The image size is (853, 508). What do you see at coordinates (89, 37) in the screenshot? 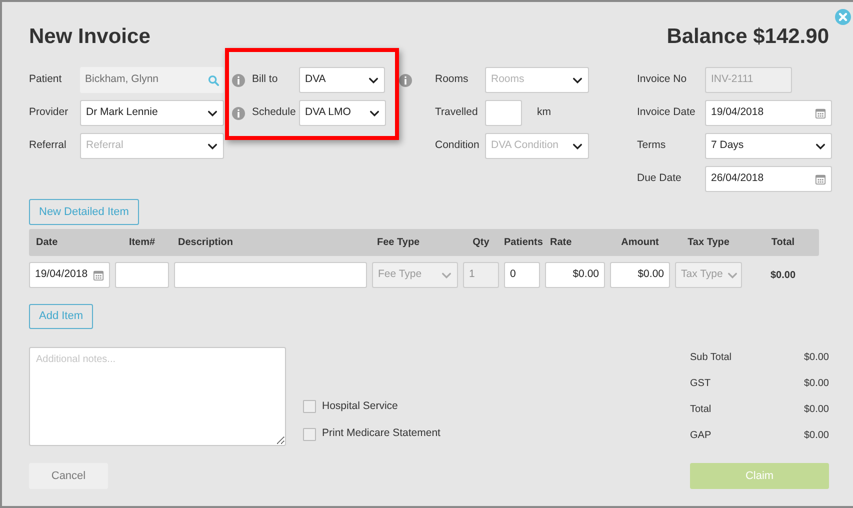
I see `dialog-title: New Invoice` at bounding box center [89, 37].